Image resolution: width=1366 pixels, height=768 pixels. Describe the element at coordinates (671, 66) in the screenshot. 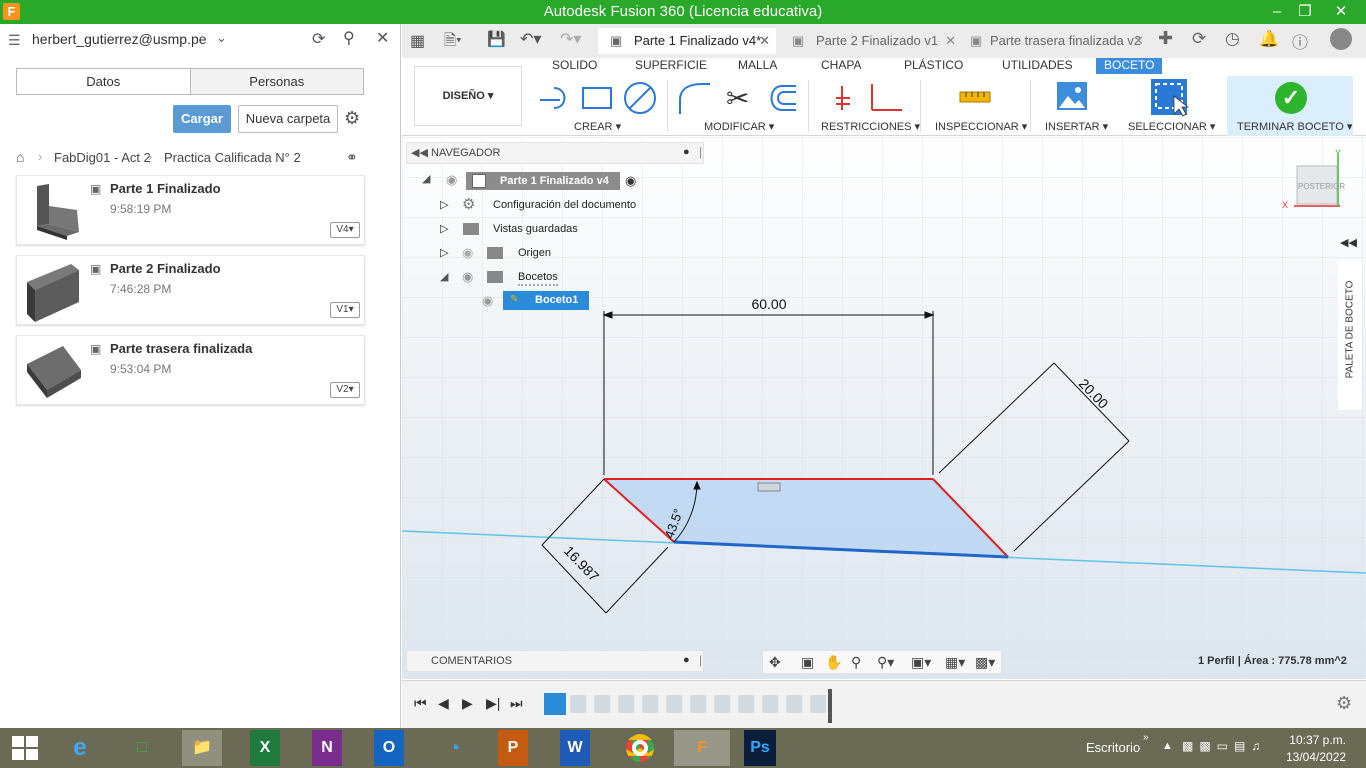

I see `tab-superficie: SUPERFICIE` at that location.